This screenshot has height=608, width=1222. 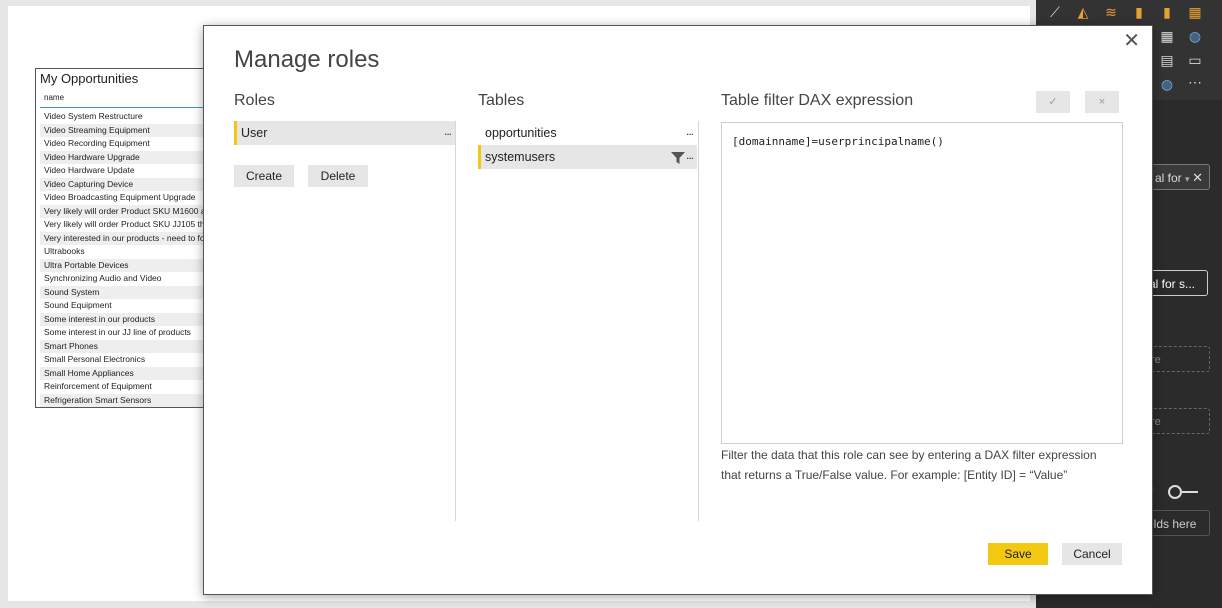 What do you see at coordinates (1167, 12) in the screenshot?
I see `line-stacked-column-icon: ▮` at bounding box center [1167, 12].